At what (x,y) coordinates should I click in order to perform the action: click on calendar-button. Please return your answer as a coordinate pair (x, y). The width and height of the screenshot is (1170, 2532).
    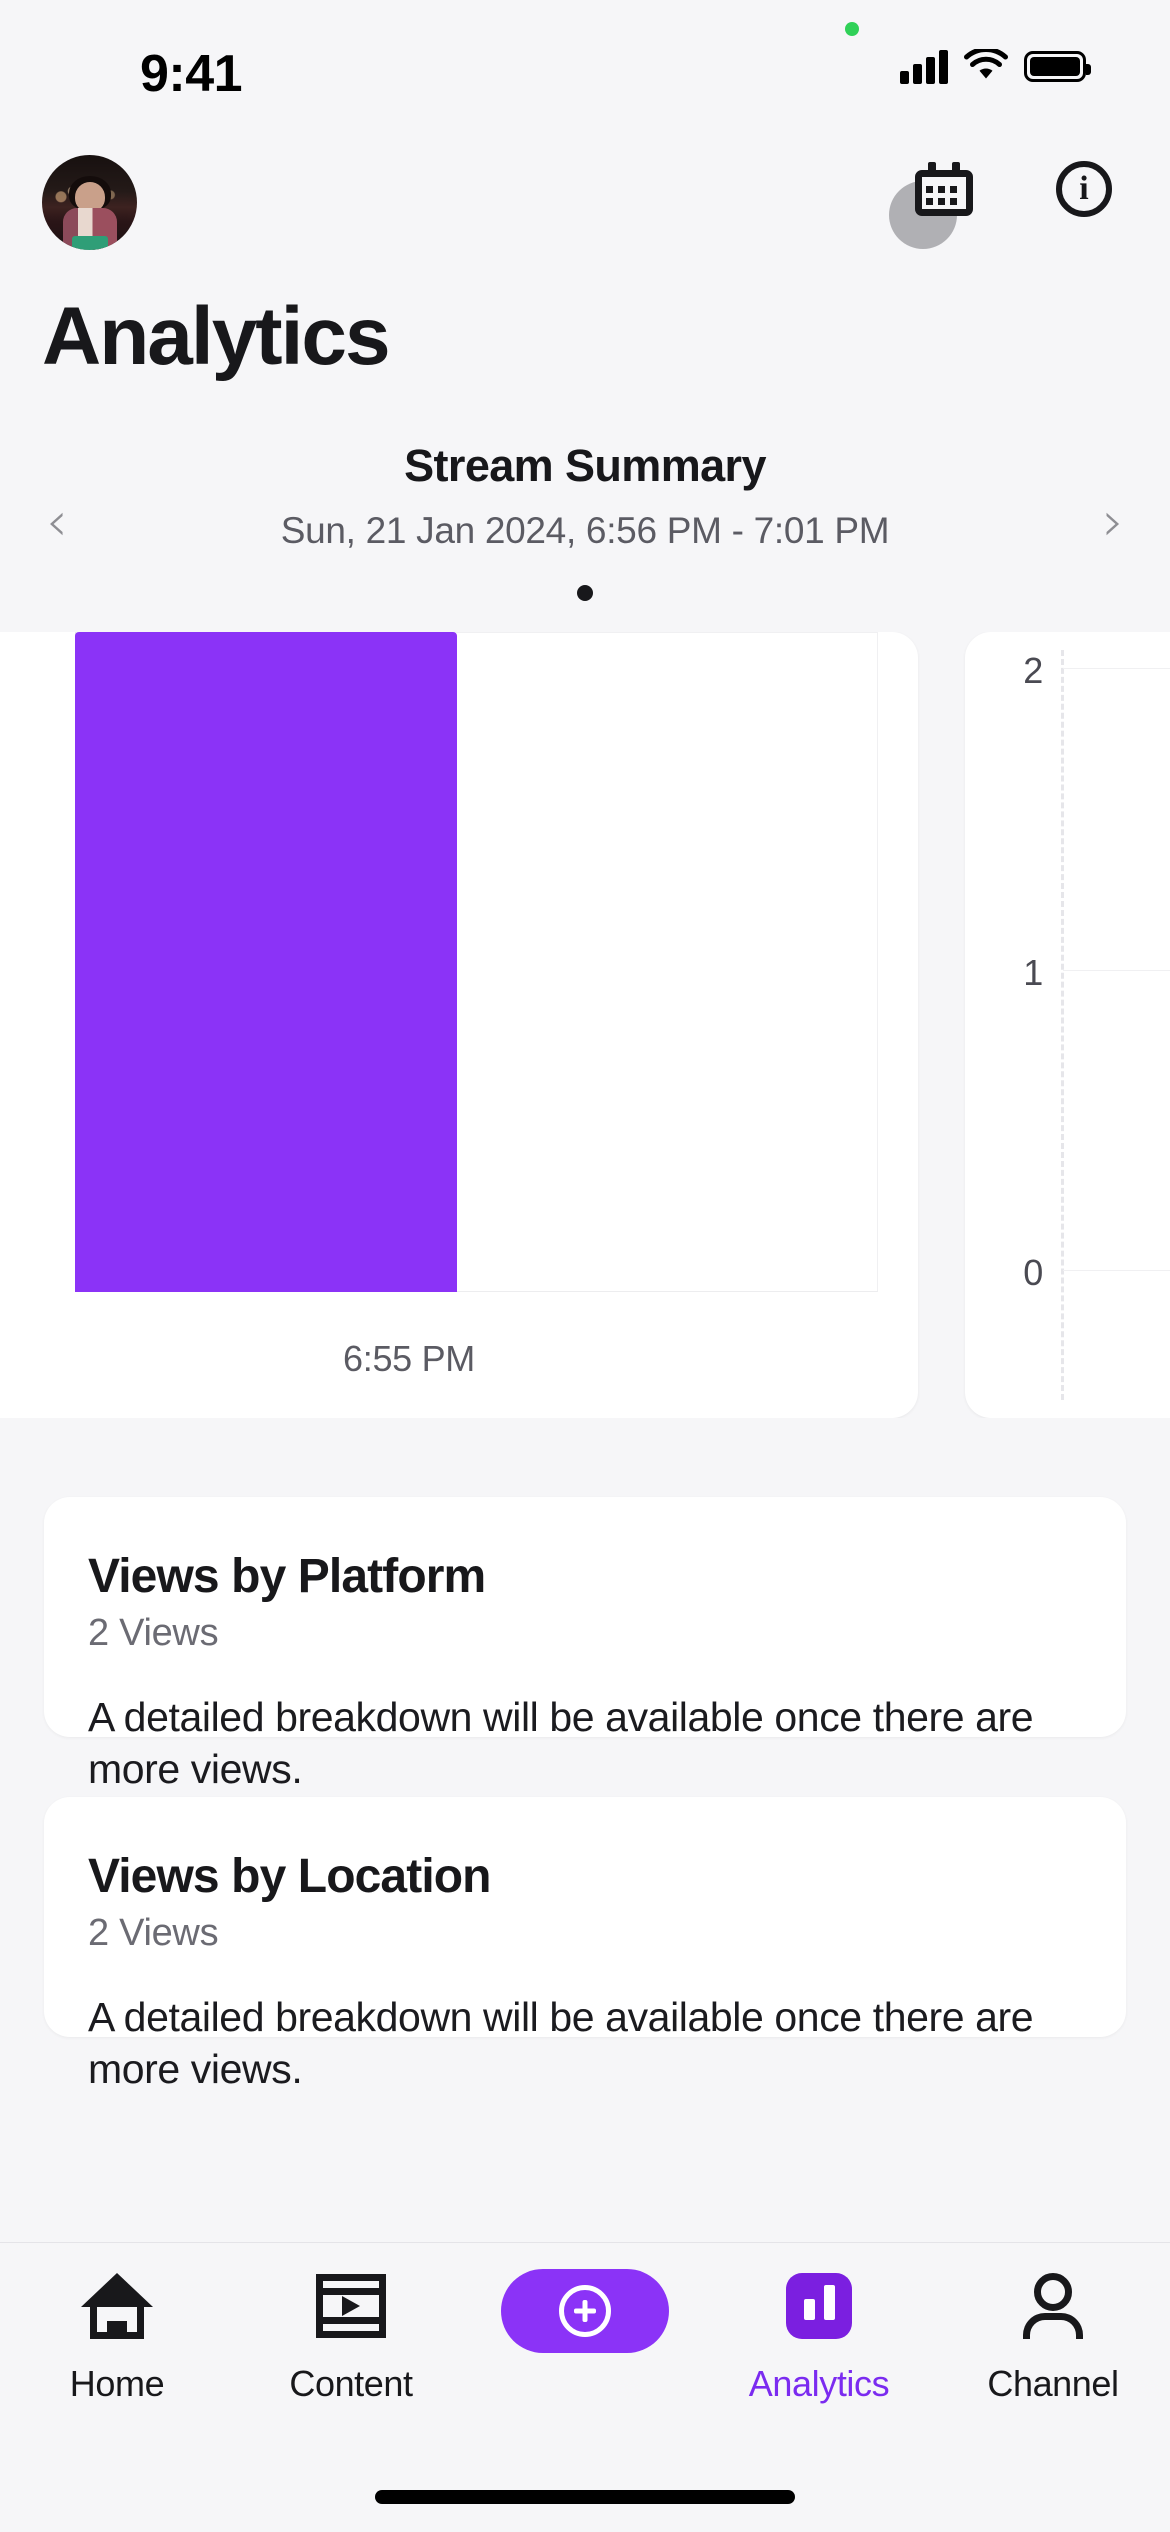
    Looking at the image, I should click on (931, 204).